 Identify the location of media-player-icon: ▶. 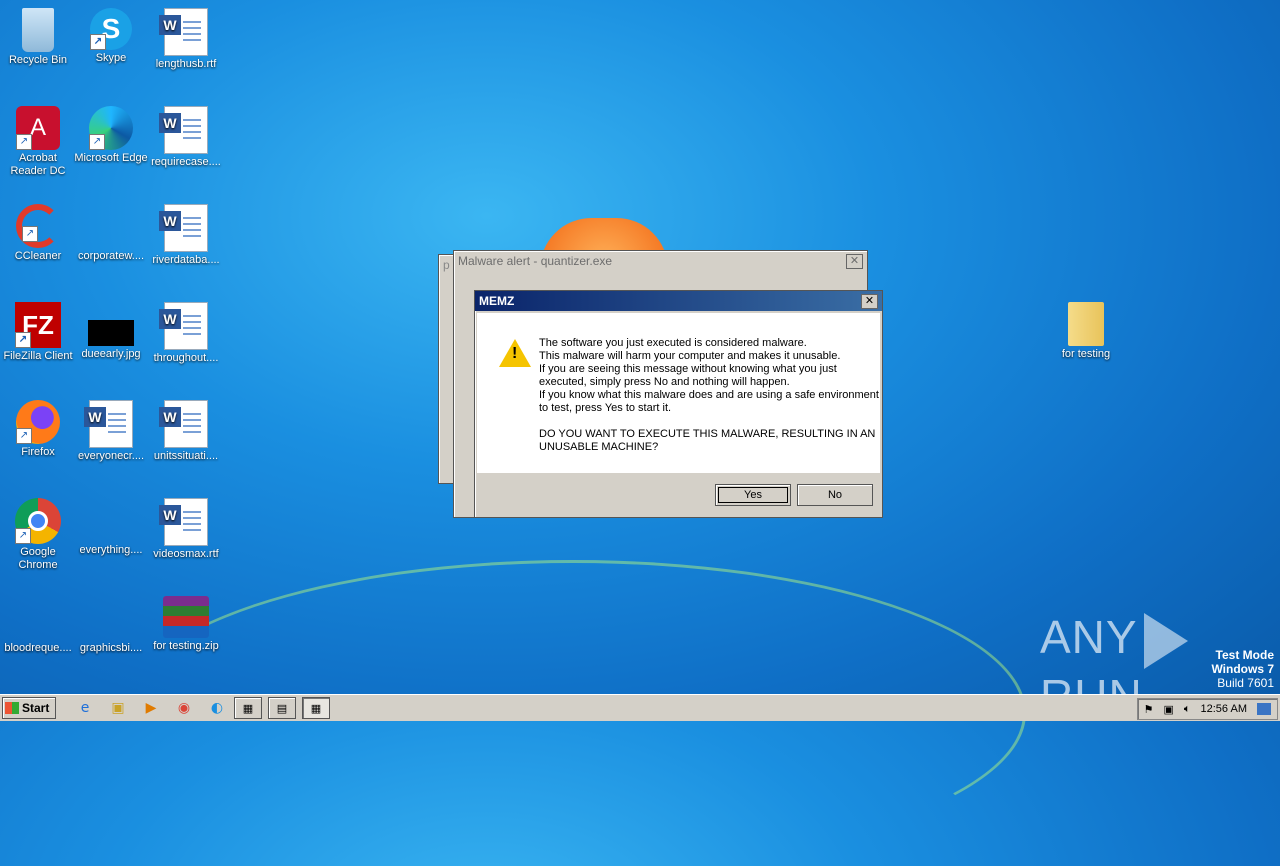
(151, 708).